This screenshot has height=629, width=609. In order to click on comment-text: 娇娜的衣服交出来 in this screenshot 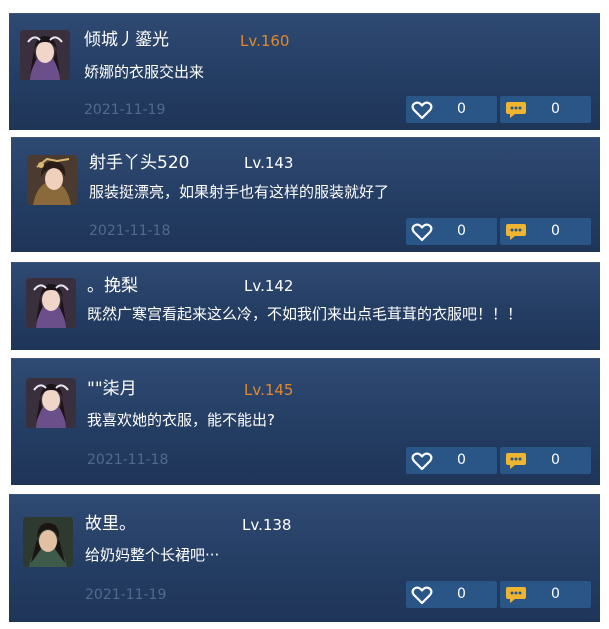, I will do `click(144, 72)`.